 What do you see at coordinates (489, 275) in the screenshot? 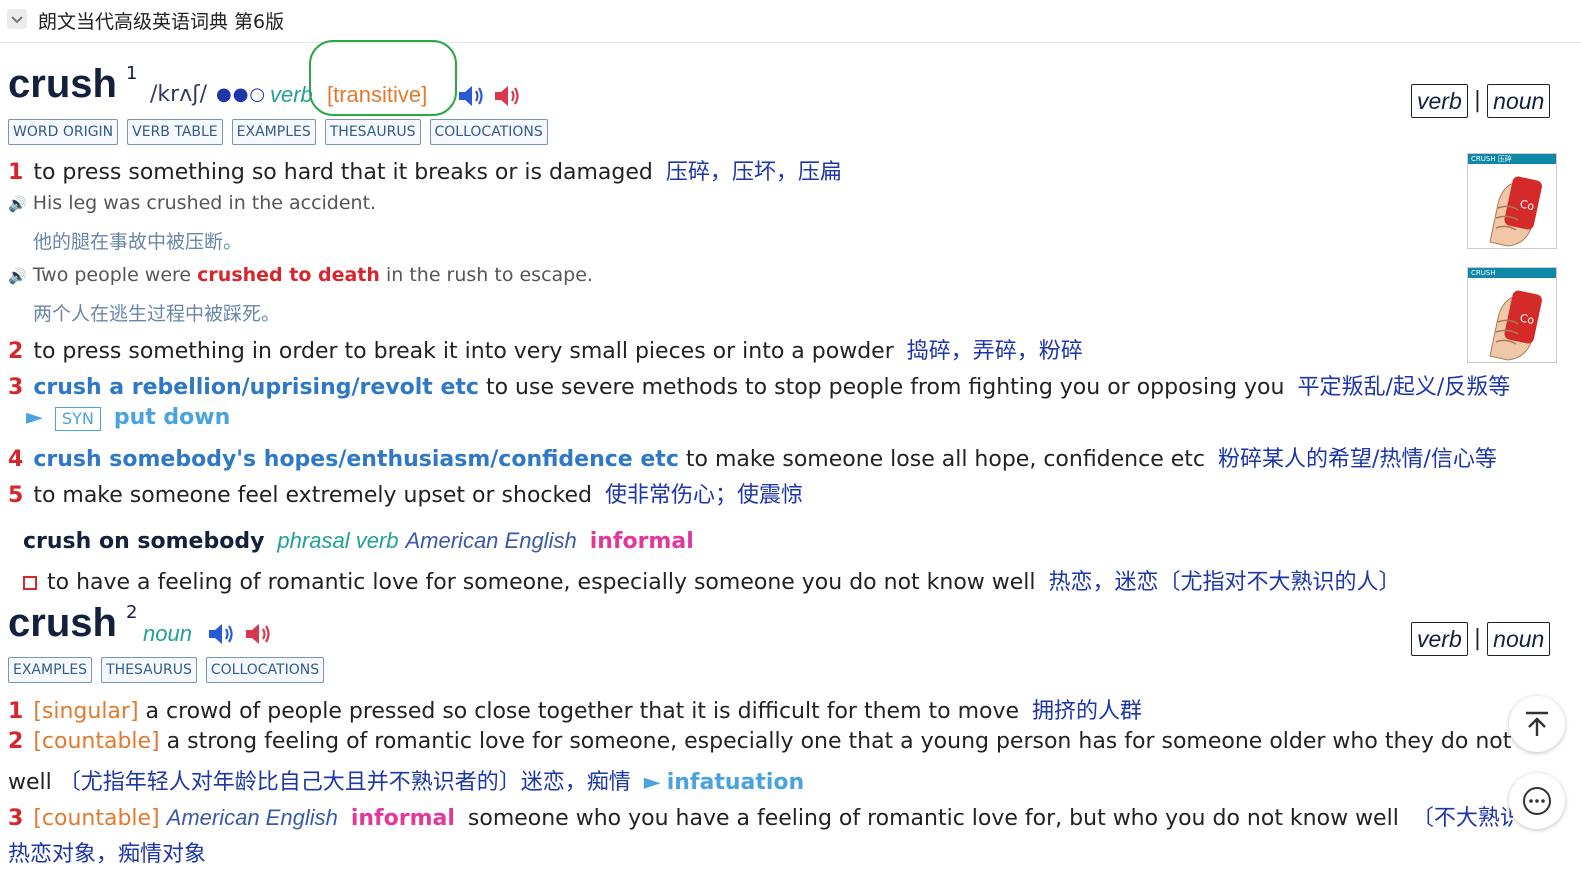
I see `example-text-post: in the rush to escape.` at bounding box center [489, 275].